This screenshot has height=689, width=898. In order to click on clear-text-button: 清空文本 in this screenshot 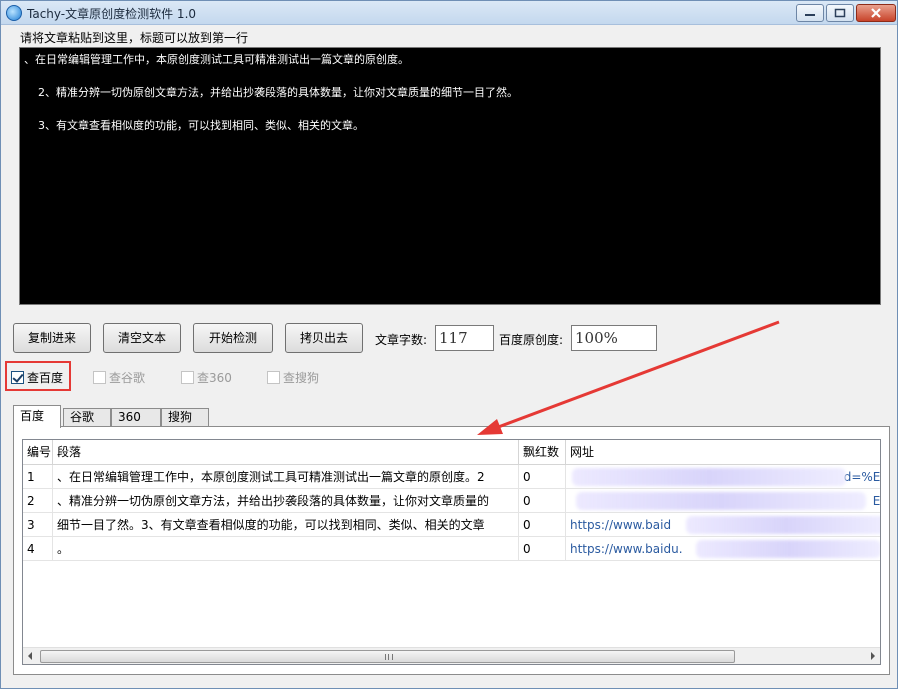, I will do `click(142, 338)`.